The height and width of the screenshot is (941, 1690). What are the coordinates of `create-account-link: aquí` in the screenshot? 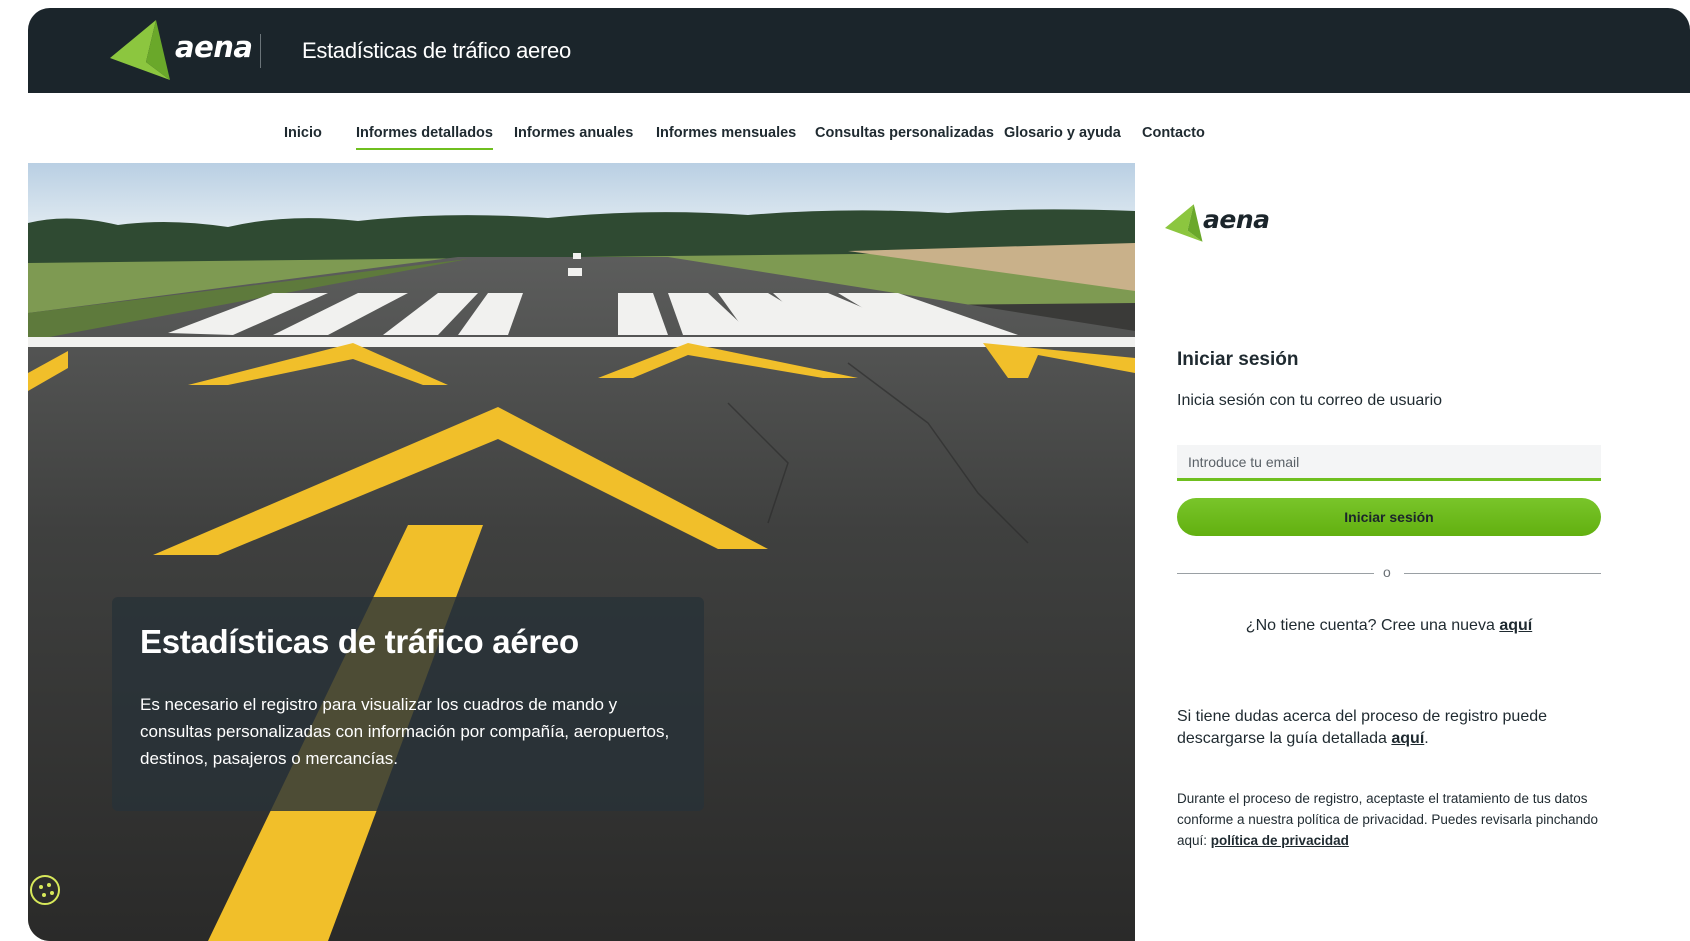 It's located at (1515, 625).